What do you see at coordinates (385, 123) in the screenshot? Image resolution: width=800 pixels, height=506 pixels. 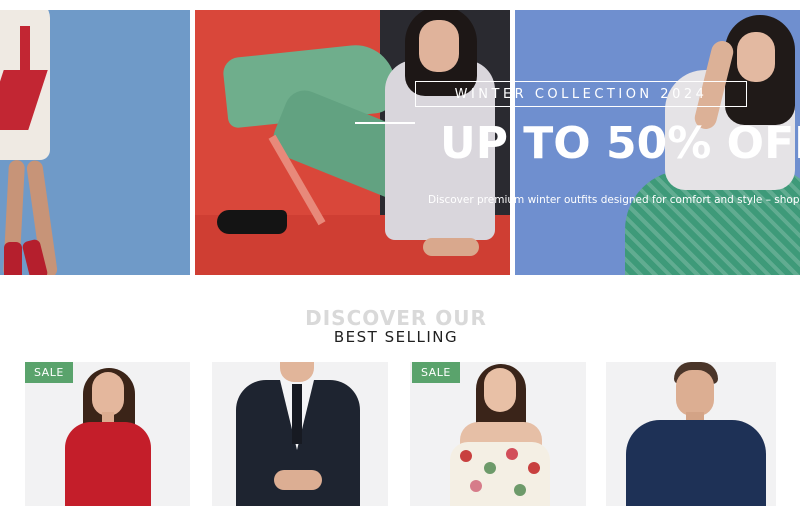 I see `hero-accent-line` at bounding box center [385, 123].